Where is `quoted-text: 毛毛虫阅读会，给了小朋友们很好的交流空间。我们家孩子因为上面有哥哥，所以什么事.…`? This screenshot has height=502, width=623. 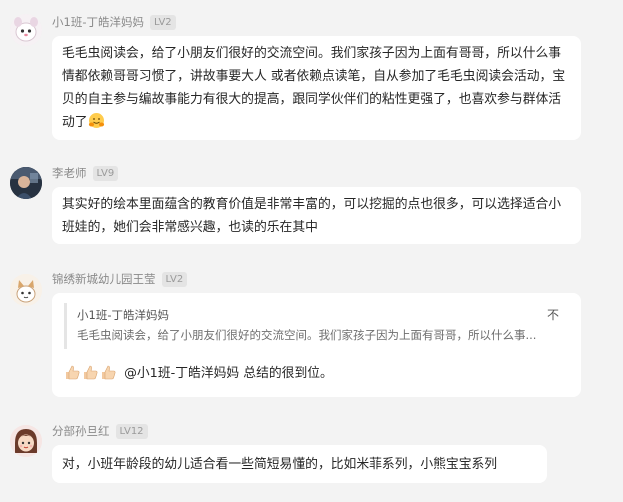
quoted-text: 毛毛虫阅读会，给了小朋友们很好的交流空间。我们家孩子因为上面有哥哥，所以什么事.… is located at coordinates (307, 335).